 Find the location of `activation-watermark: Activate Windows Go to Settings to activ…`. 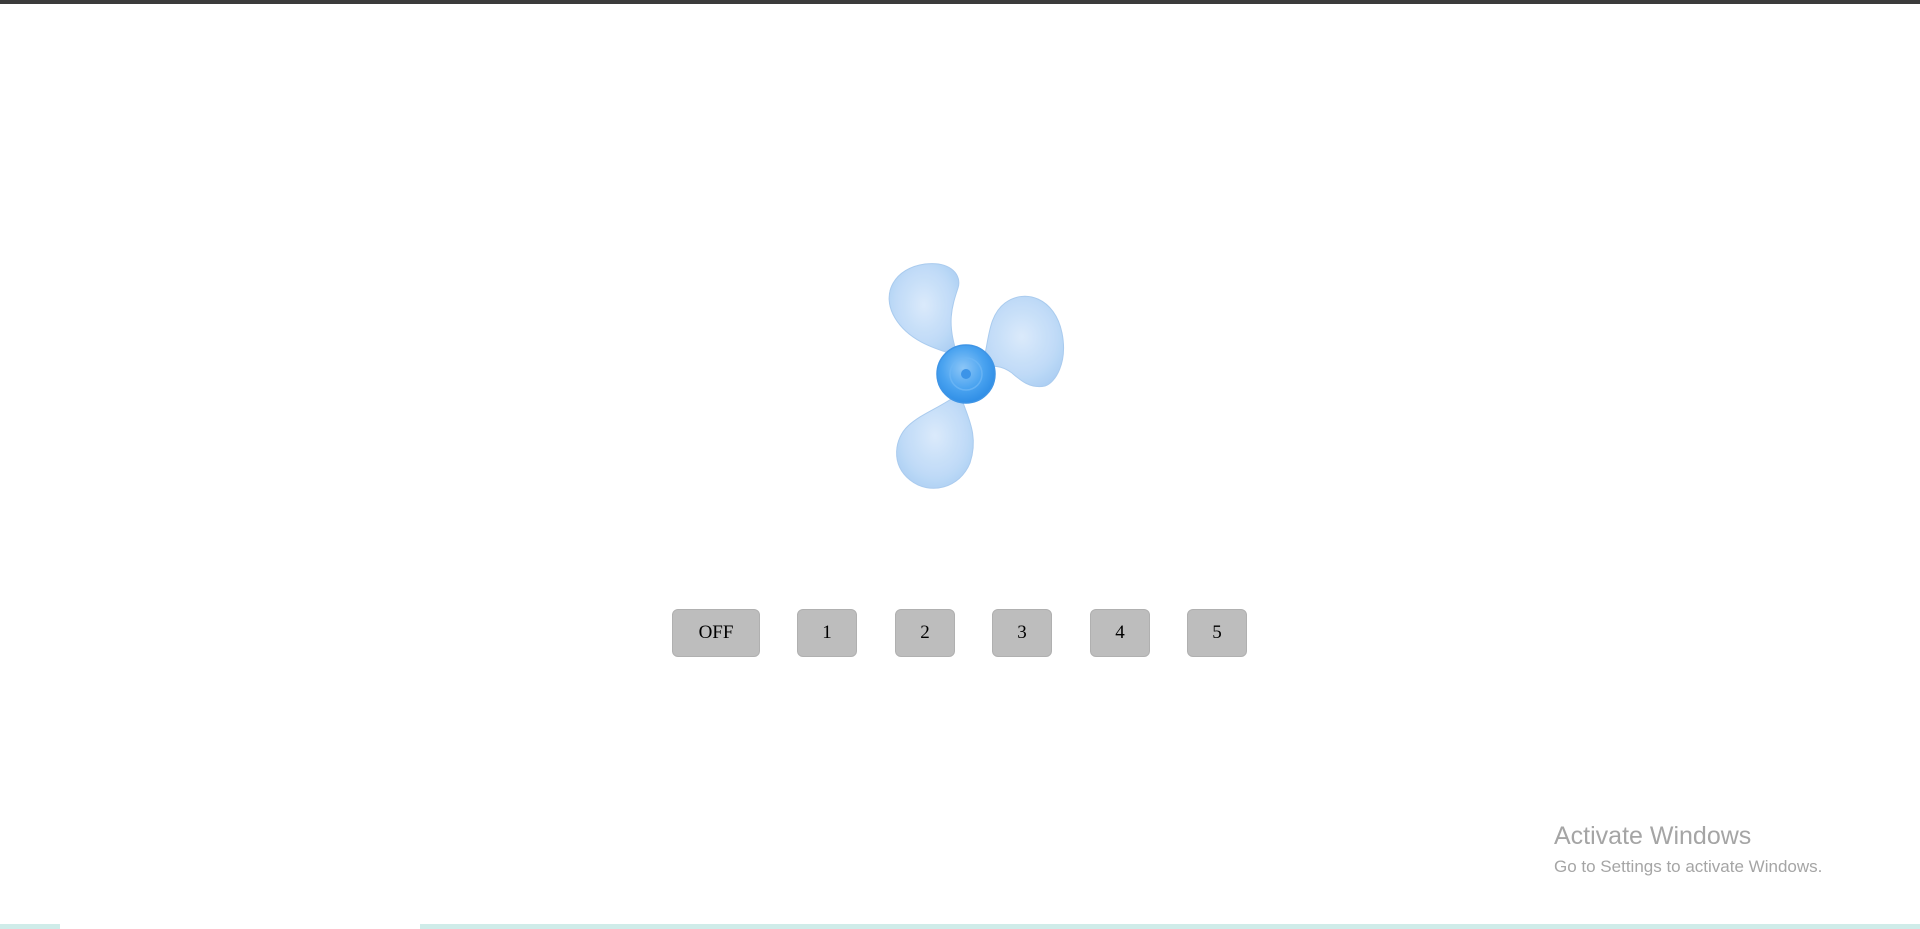

activation-watermark: Activate Windows Go to Settings to activ… is located at coordinates (1688, 850).